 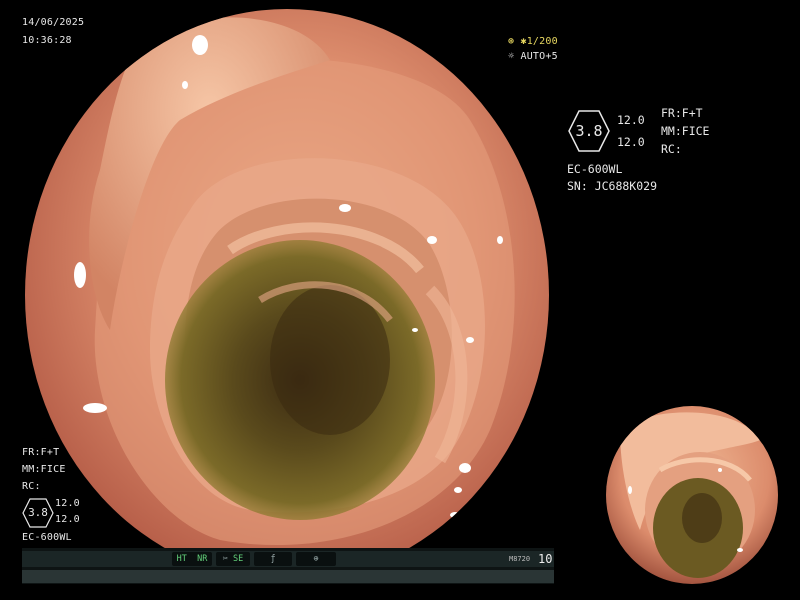 What do you see at coordinates (47, 537) in the screenshot?
I see `left-scope-model: EC-600WL` at bounding box center [47, 537].